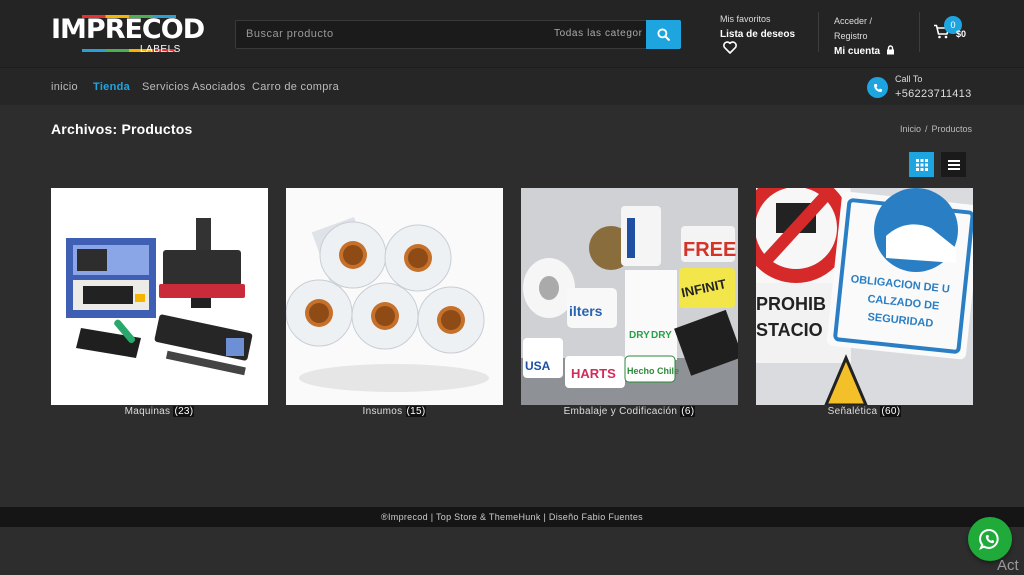 This screenshot has height=575, width=1024. I want to click on whatsapp-button, so click(990, 539).